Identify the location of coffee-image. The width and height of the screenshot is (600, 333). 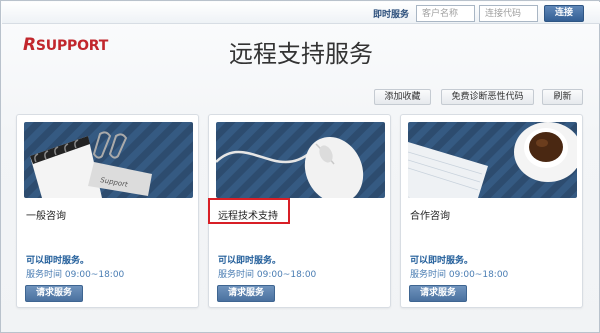
(492, 160).